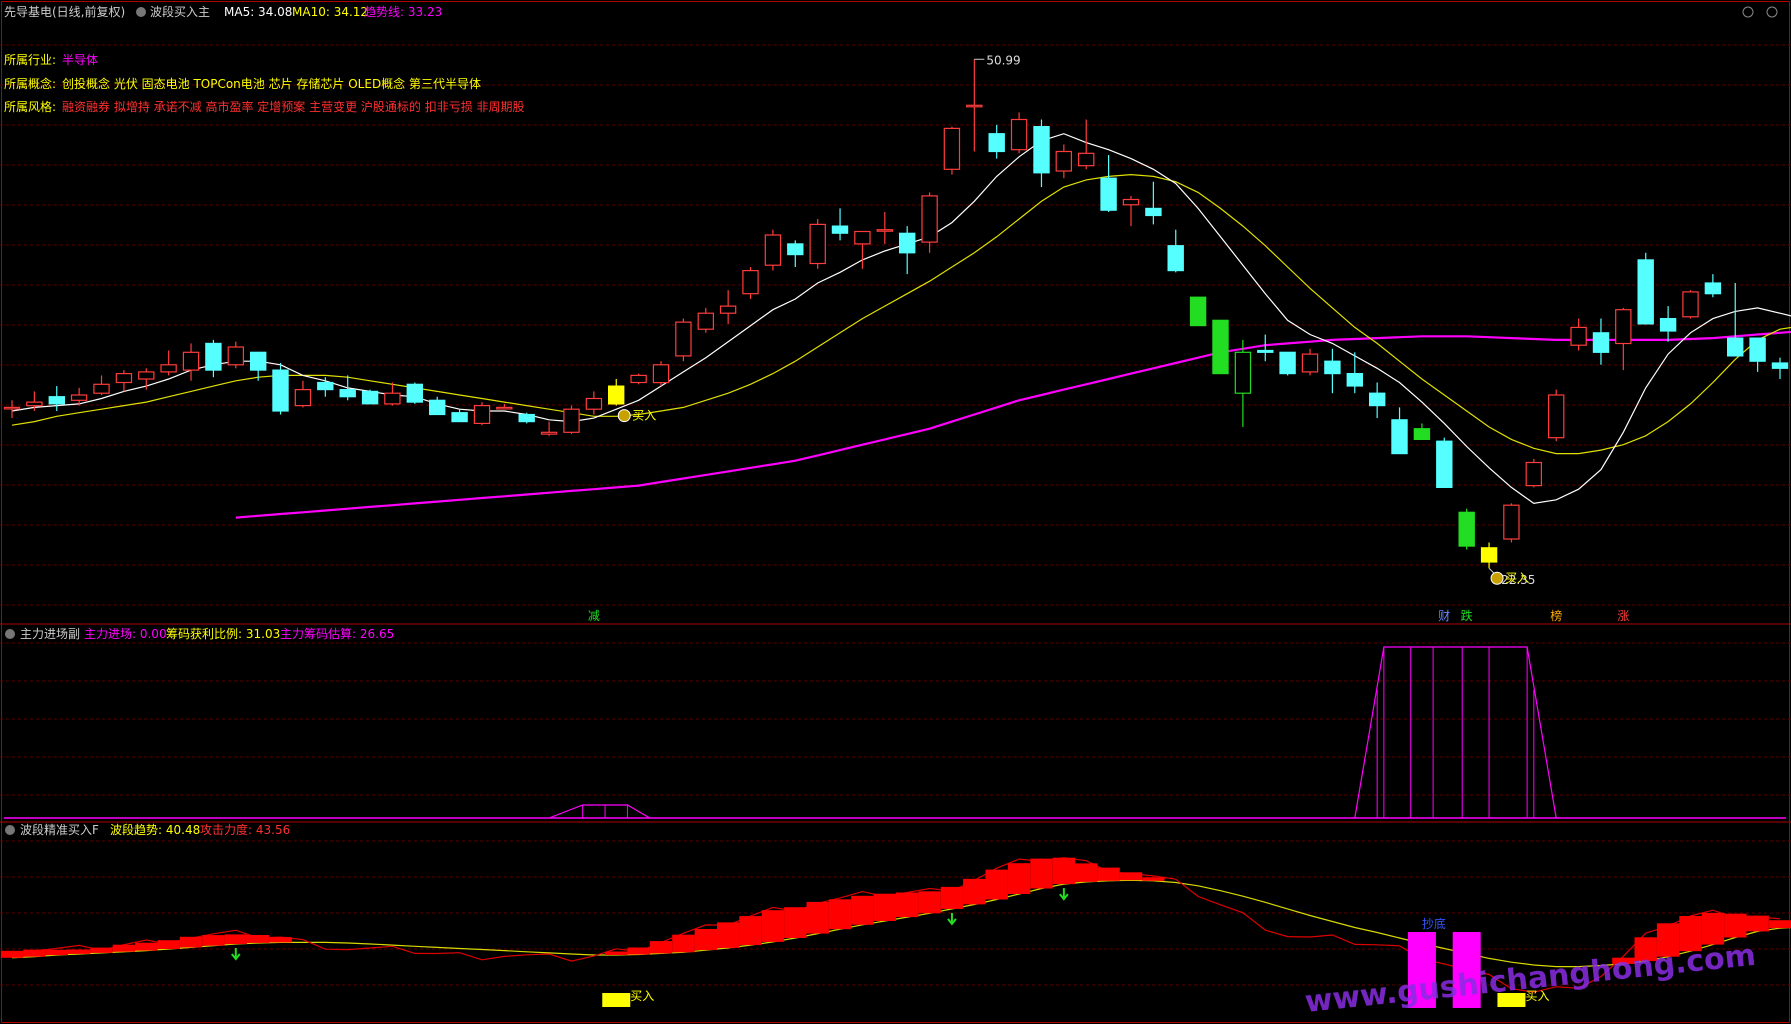 The height and width of the screenshot is (1024, 1791). Describe the element at coordinates (30, 83) in the screenshot. I see `concept-label: 所属概念:` at that location.